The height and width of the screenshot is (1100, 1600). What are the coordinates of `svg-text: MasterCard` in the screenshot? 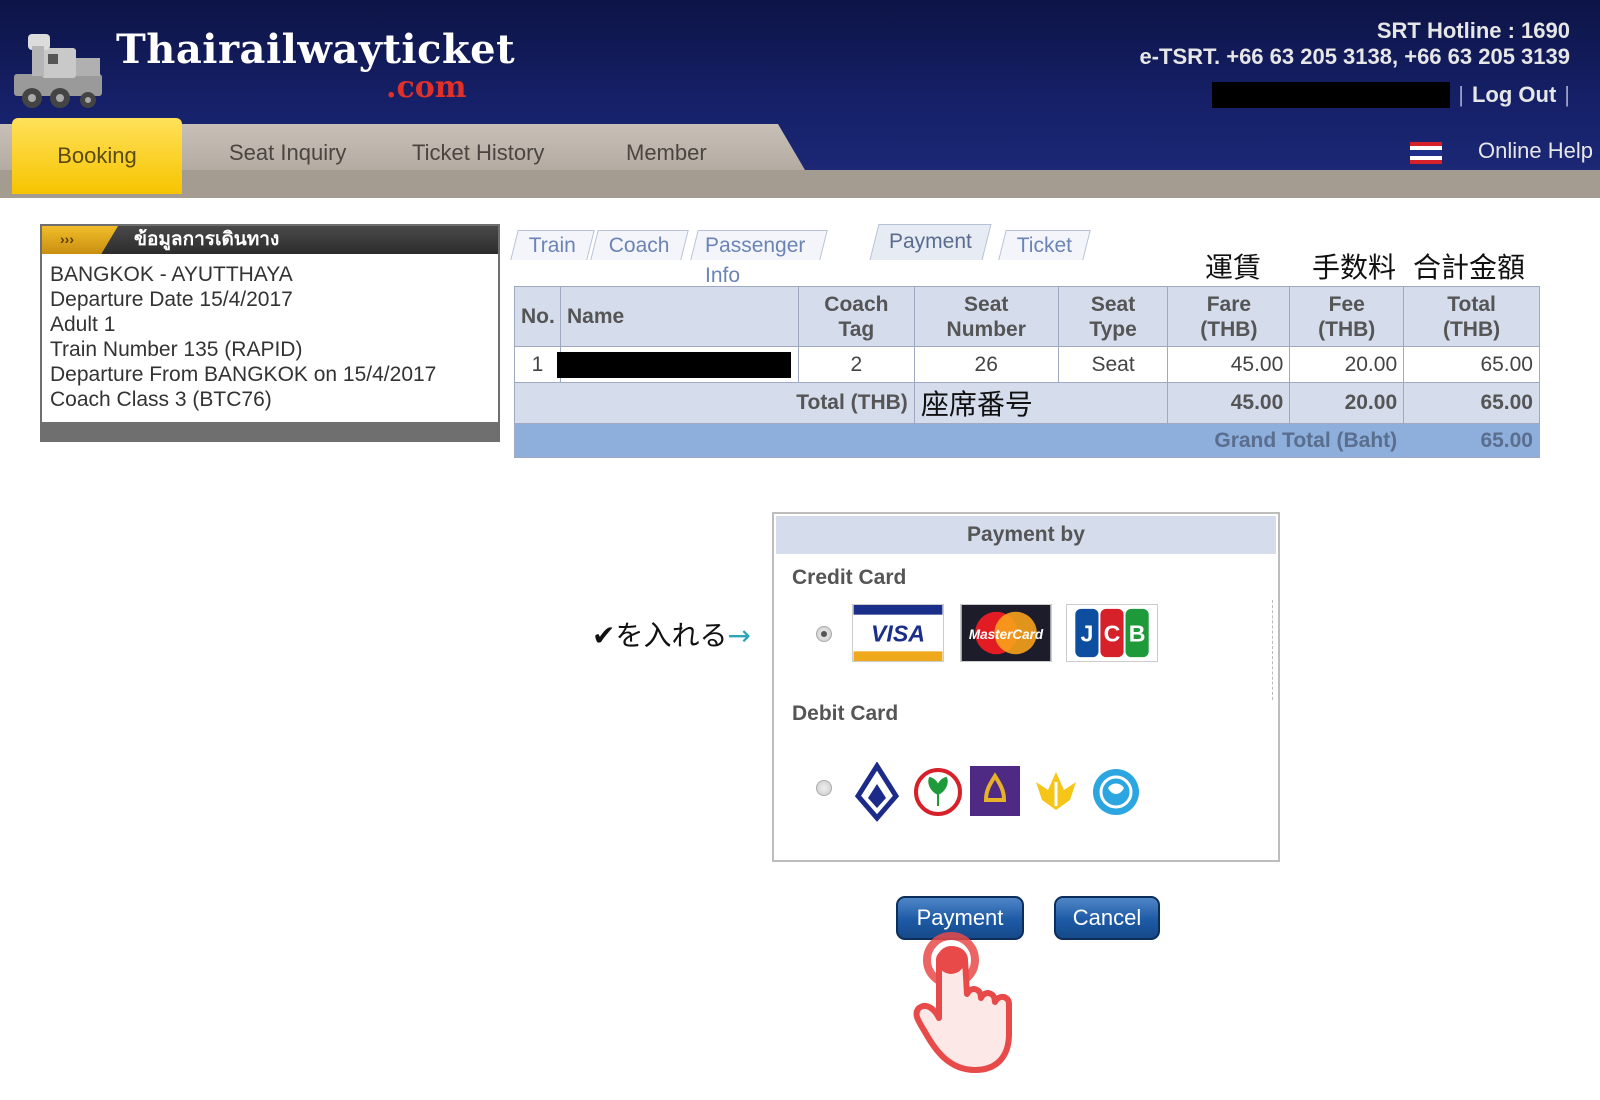 It's located at (1006, 634).